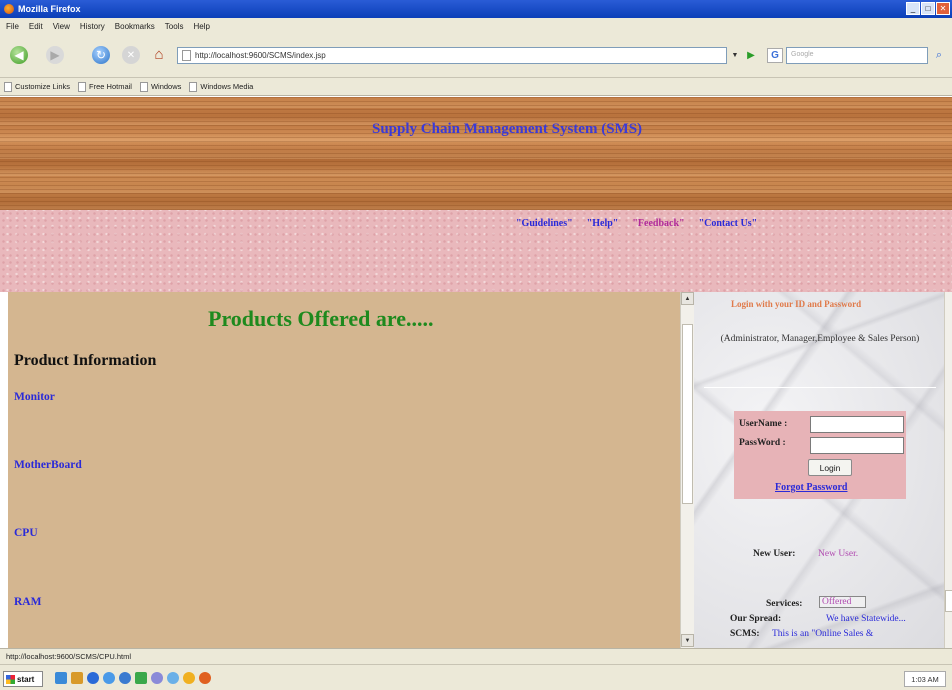 The image size is (952, 690). What do you see at coordinates (69, 656) in the screenshot?
I see `status-text: http://localhost:9600/SCMS/CPU.html` at bounding box center [69, 656].